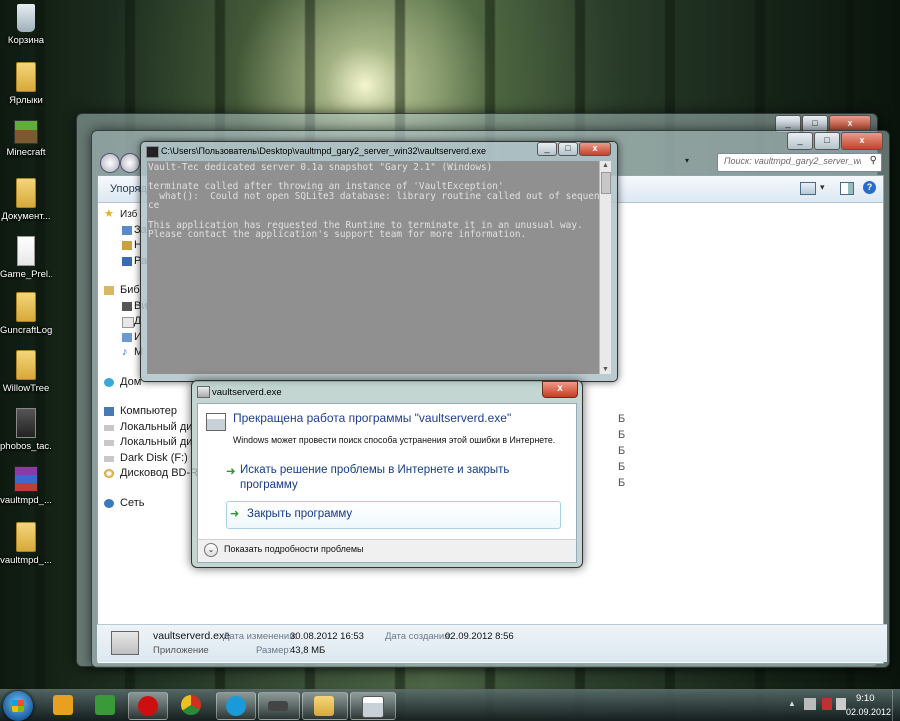  I want to click on details-size-value: 43,8 МБ, so click(308, 650).